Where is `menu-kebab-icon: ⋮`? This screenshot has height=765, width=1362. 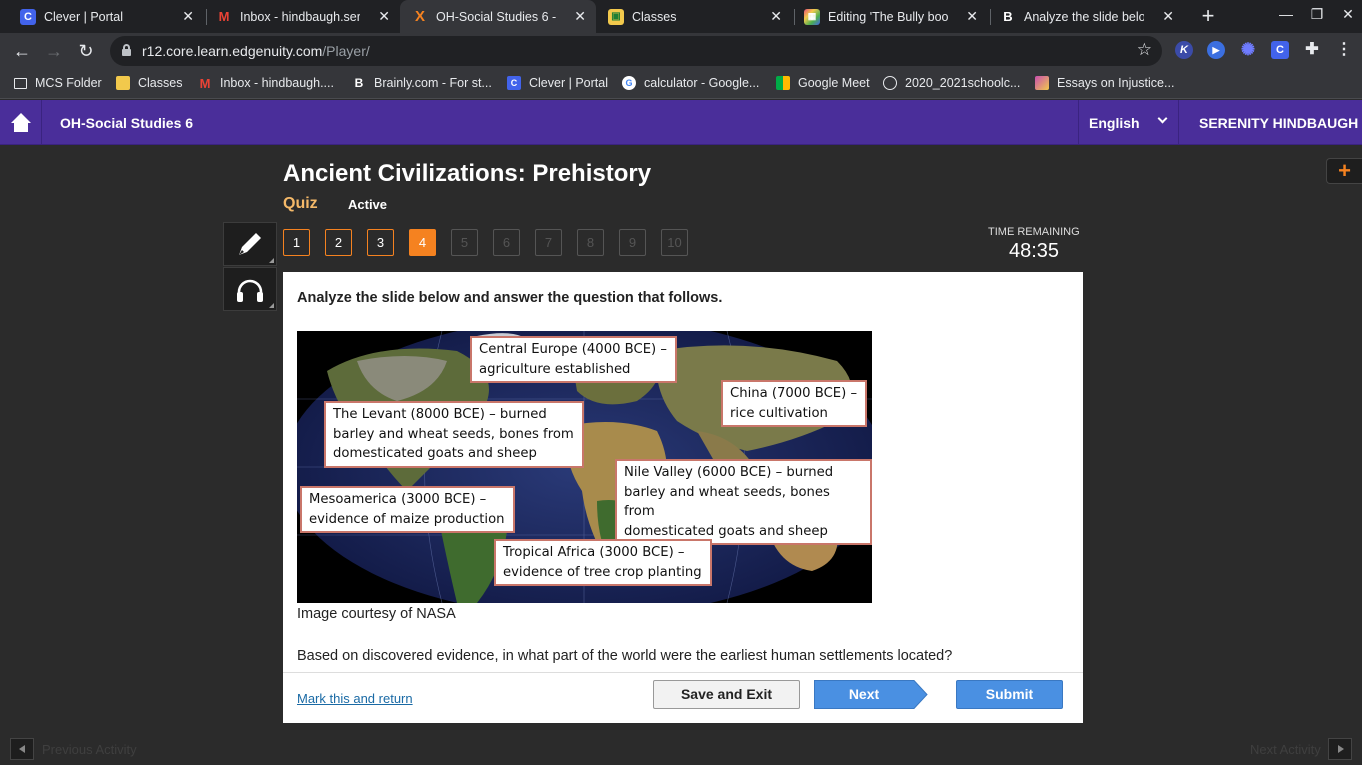
menu-kebab-icon: ⋮ is located at coordinates (1344, 50).